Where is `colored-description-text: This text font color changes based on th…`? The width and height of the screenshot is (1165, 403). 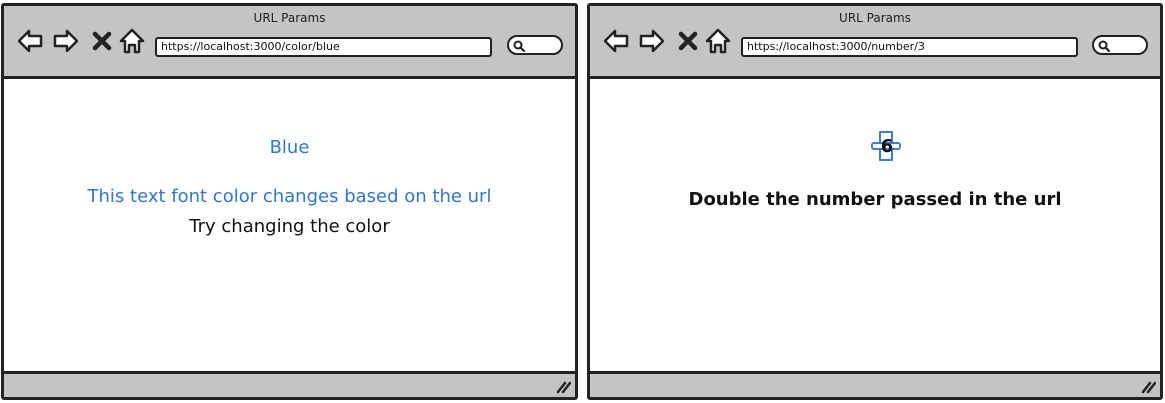 colored-description-text: This text font color changes based on th… is located at coordinates (289, 196).